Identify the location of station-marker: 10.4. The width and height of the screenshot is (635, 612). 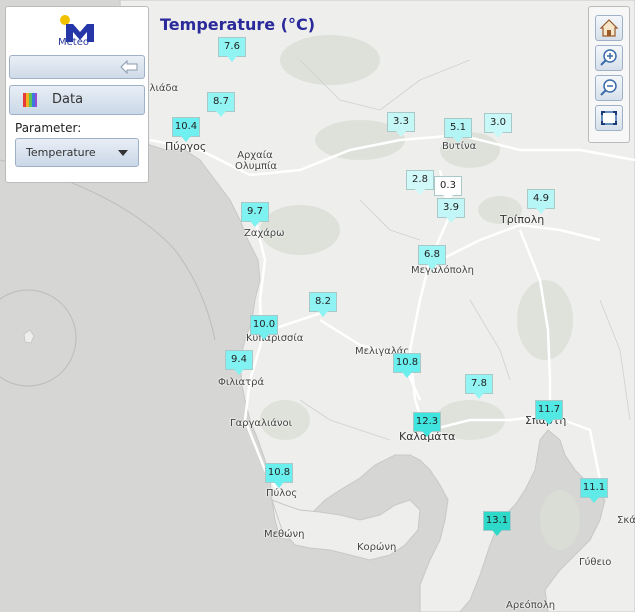
(186, 129).